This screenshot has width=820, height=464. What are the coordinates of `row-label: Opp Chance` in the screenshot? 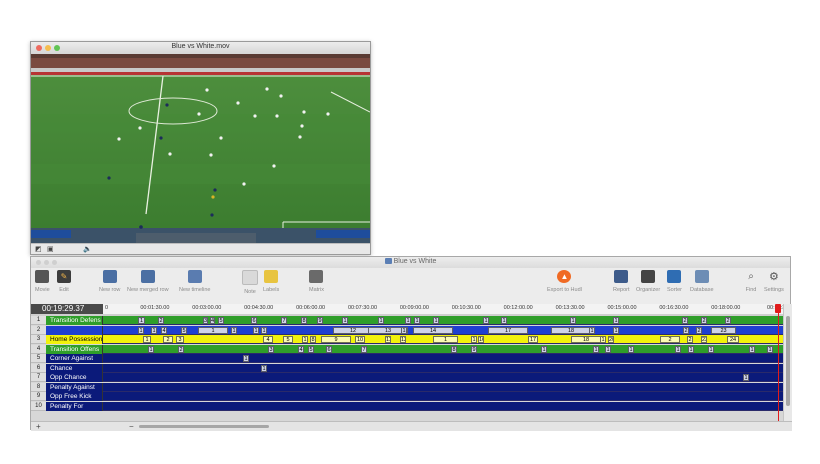 It's located at (74, 377).